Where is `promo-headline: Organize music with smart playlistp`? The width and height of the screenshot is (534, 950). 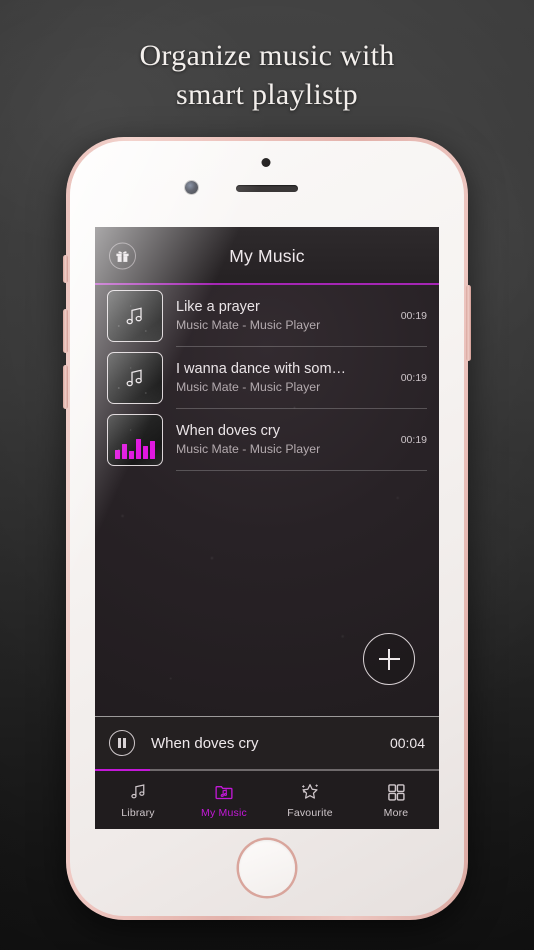
promo-headline: Organize music with smart playlistp is located at coordinates (267, 75).